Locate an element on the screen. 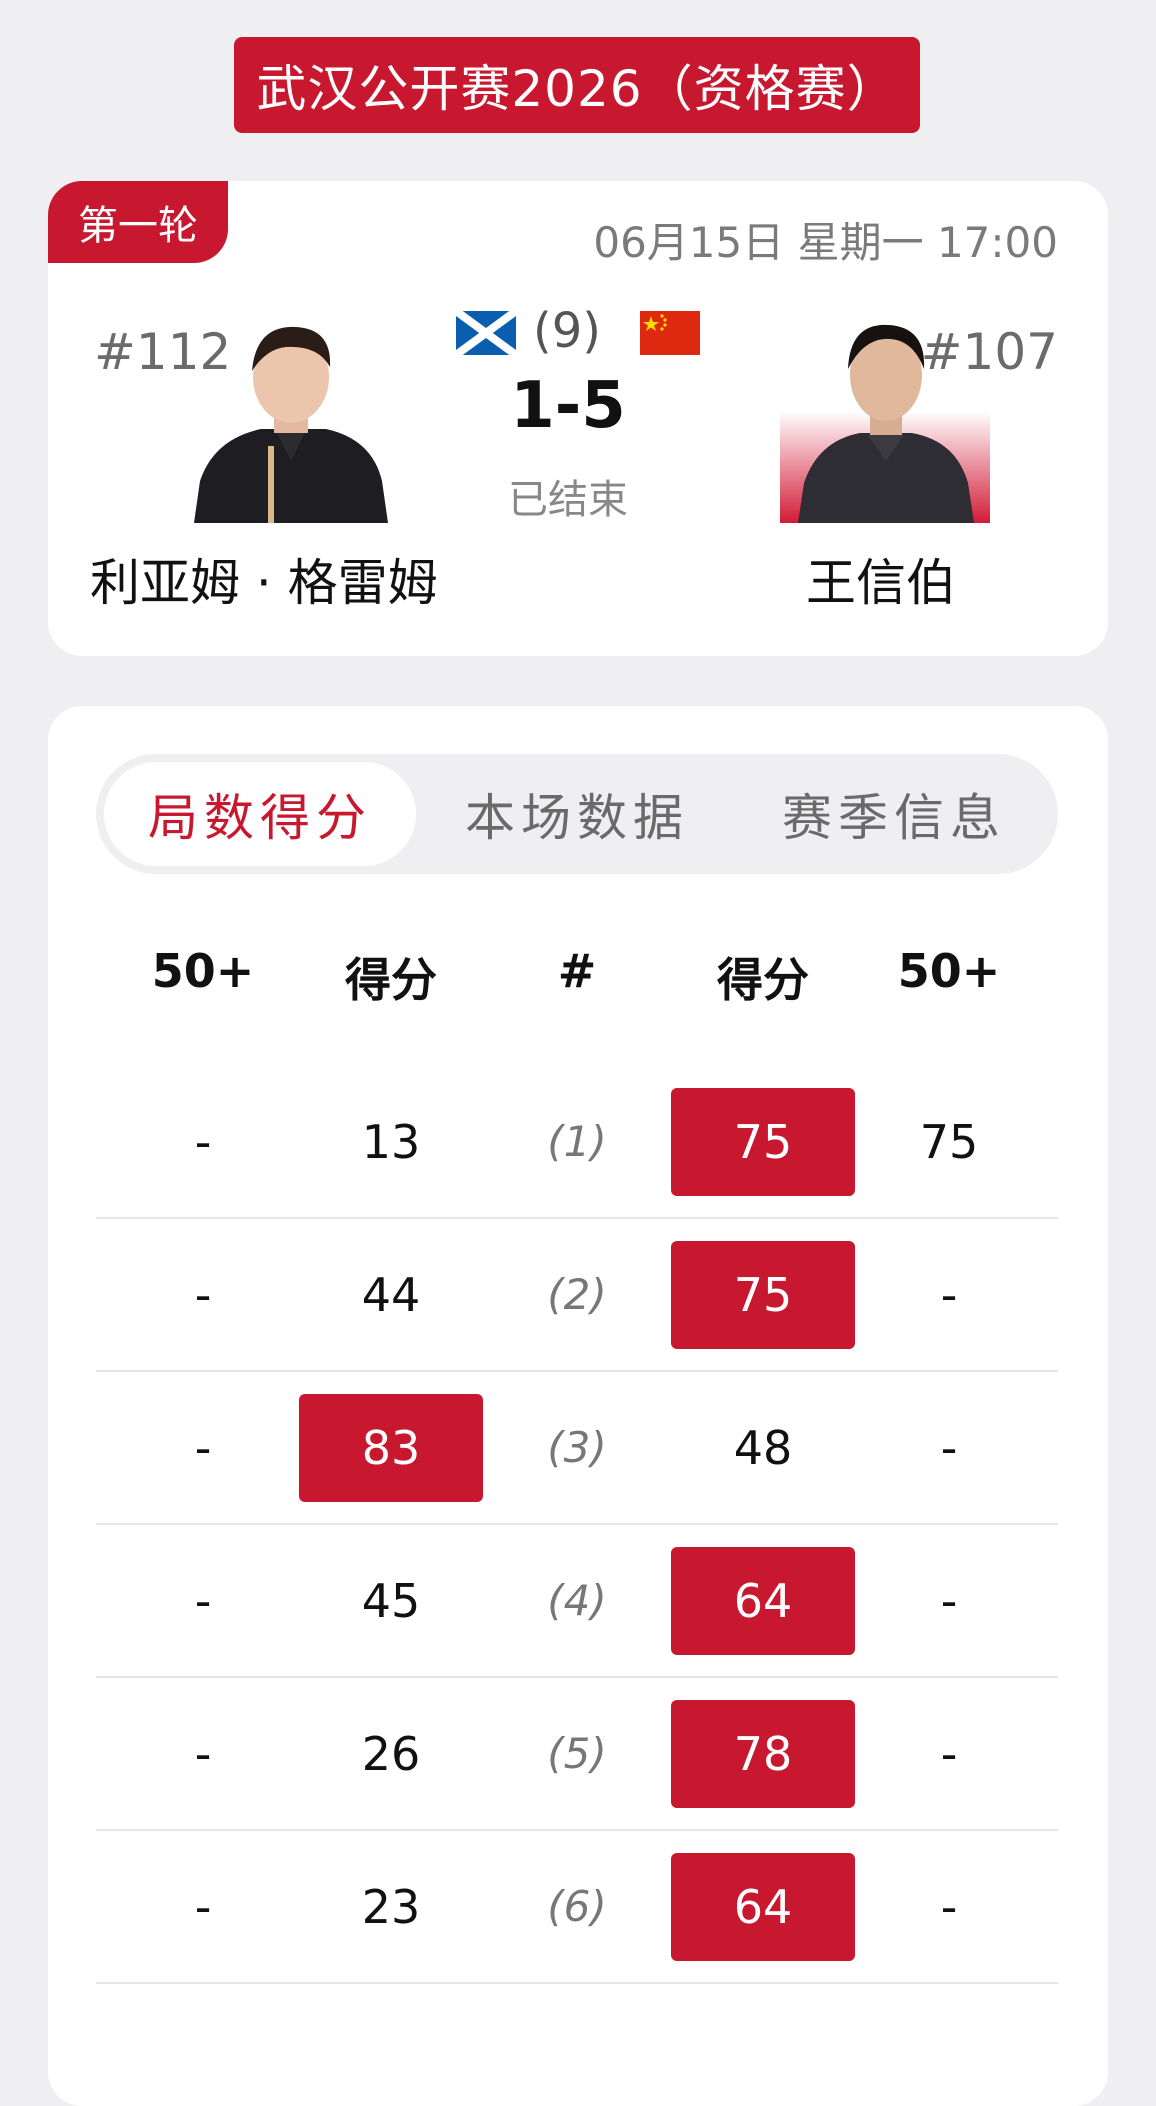  left-score-cell: 45 is located at coordinates (391, 1600).